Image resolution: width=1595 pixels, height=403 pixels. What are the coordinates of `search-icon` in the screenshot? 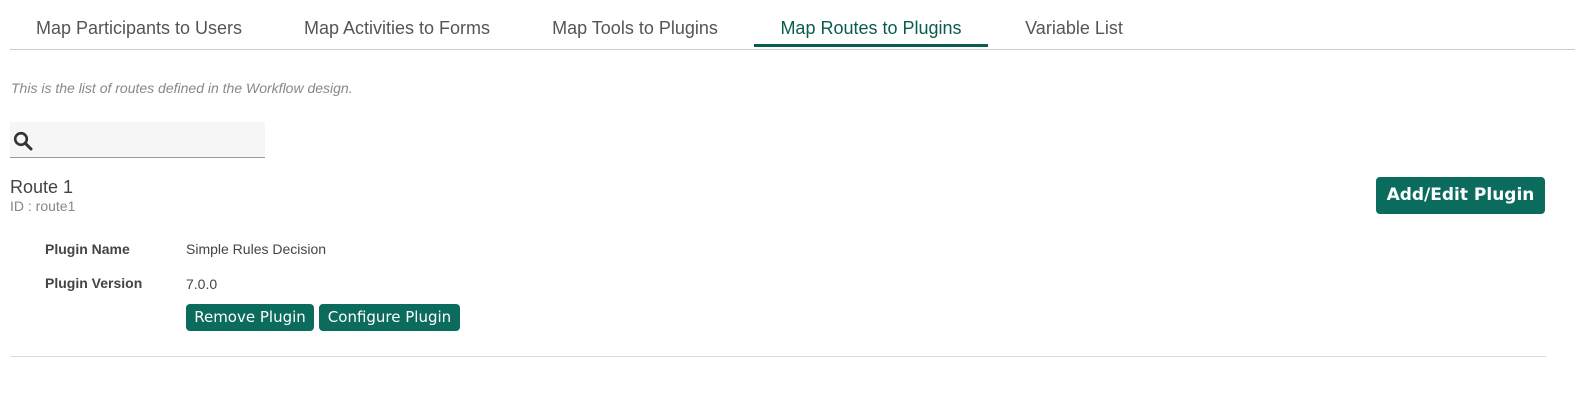 It's located at (23, 141).